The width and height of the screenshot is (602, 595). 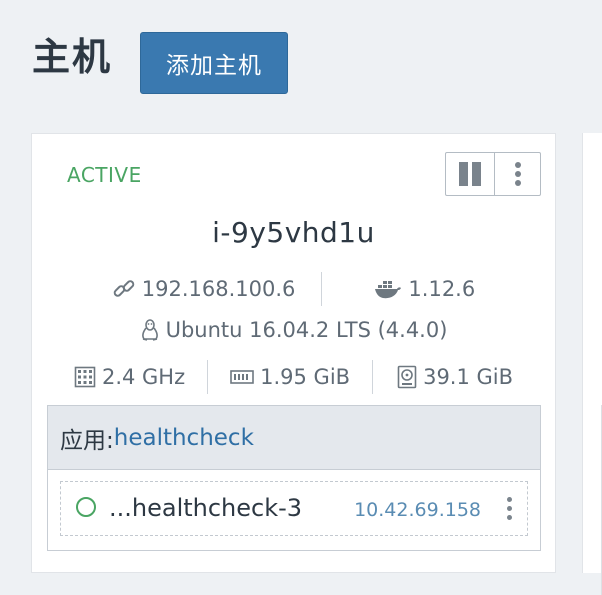 What do you see at coordinates (218, 289) in the screenshot?
I see `ip-address: 192.168.100.6` at bounding box center [218, 289].